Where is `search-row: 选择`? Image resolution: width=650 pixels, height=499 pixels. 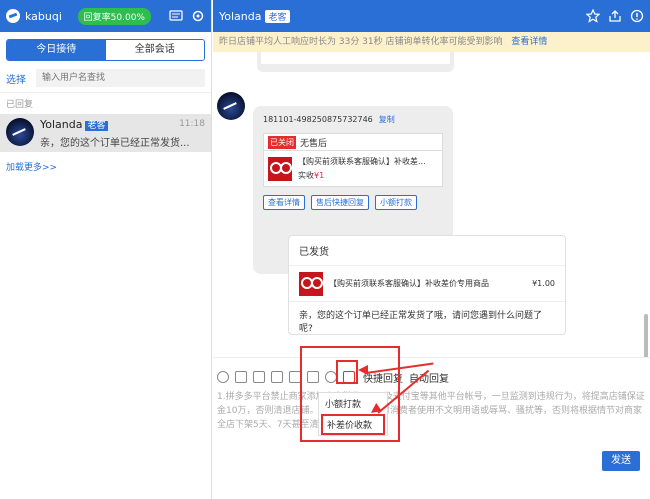
search-row: 选择 is located at coordinates (105, 77).